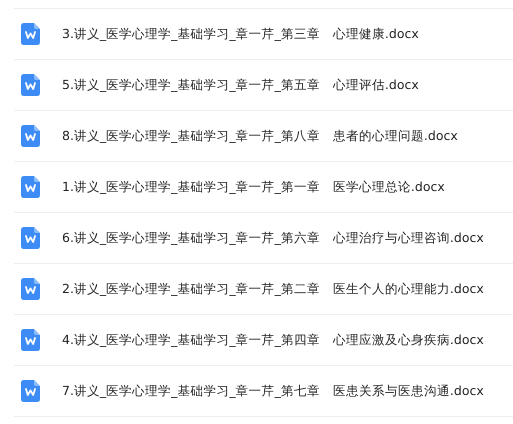  I want to click on file-name: 6.讲义_医学心理学_基础学习_章一芹_第六章 心理治疗与心理咨询.docx, so click(273, 238).